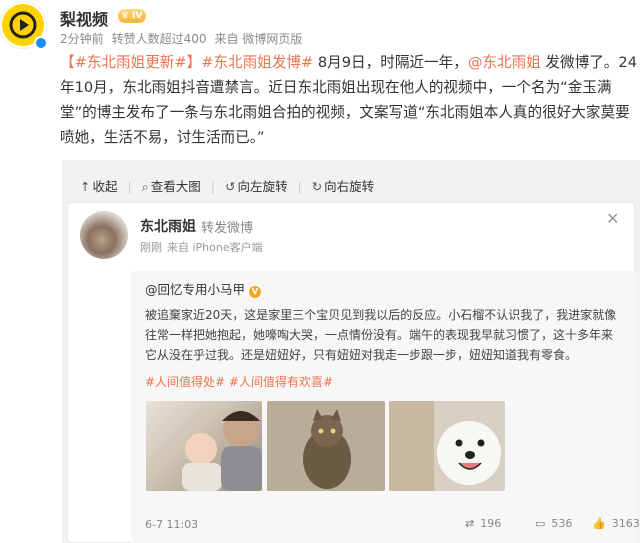 Image resolution: width=640 pixels, height=543 pixels. I want to click on photo-dog-art, so click(447, 446).